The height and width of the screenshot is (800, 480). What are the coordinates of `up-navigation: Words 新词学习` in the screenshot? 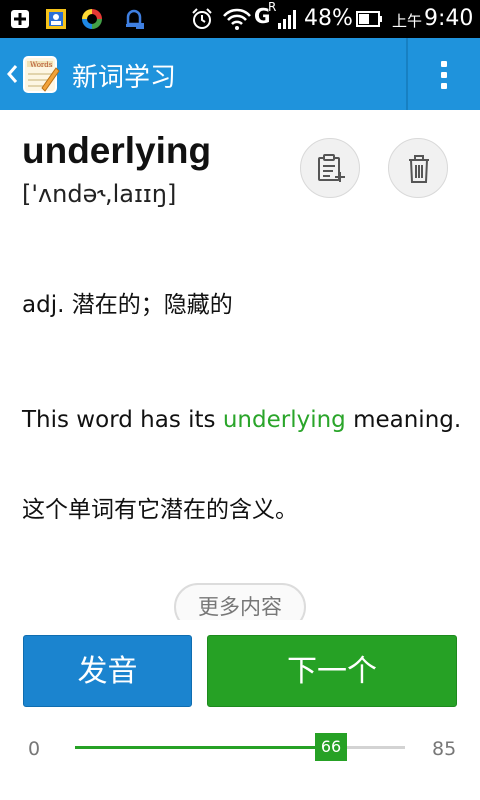 It's located at (100, 74).